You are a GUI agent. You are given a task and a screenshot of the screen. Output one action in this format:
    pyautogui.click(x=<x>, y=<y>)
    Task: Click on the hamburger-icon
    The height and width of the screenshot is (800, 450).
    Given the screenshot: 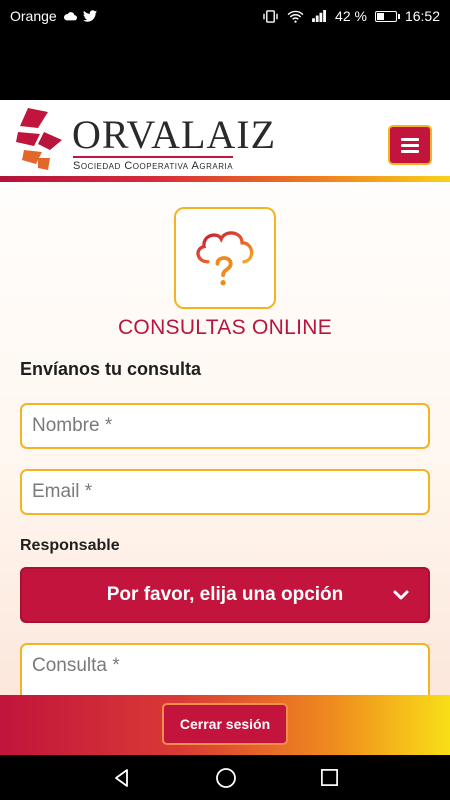 What is the action you would take?
    pyautogui.click(x=410, y=139)
    